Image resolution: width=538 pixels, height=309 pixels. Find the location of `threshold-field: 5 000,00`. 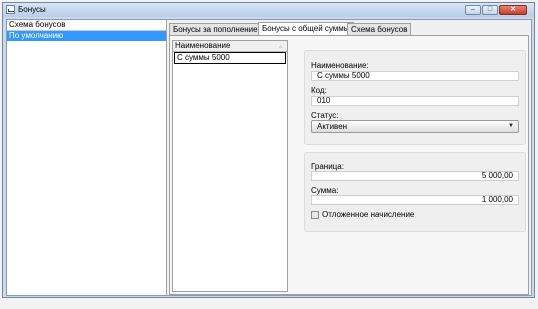

threshold-field: 5 000,00 is located at coordinates (415, 176).